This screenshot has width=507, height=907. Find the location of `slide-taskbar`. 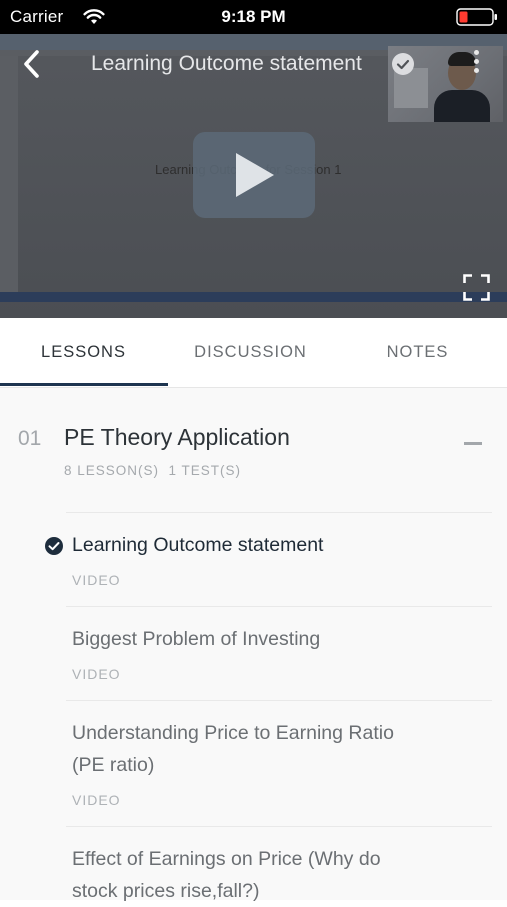

slide-taskbar is located at coordinates (253, 297).